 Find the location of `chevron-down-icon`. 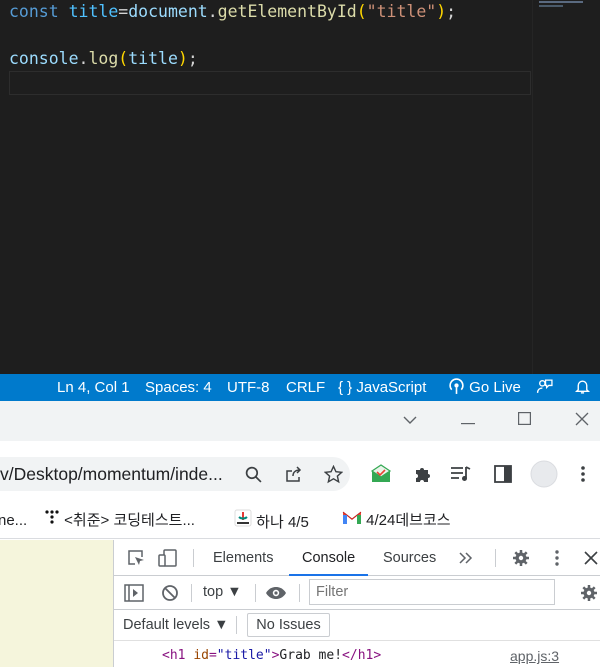

chevron-down-icon is located at coordinates (410, 421).